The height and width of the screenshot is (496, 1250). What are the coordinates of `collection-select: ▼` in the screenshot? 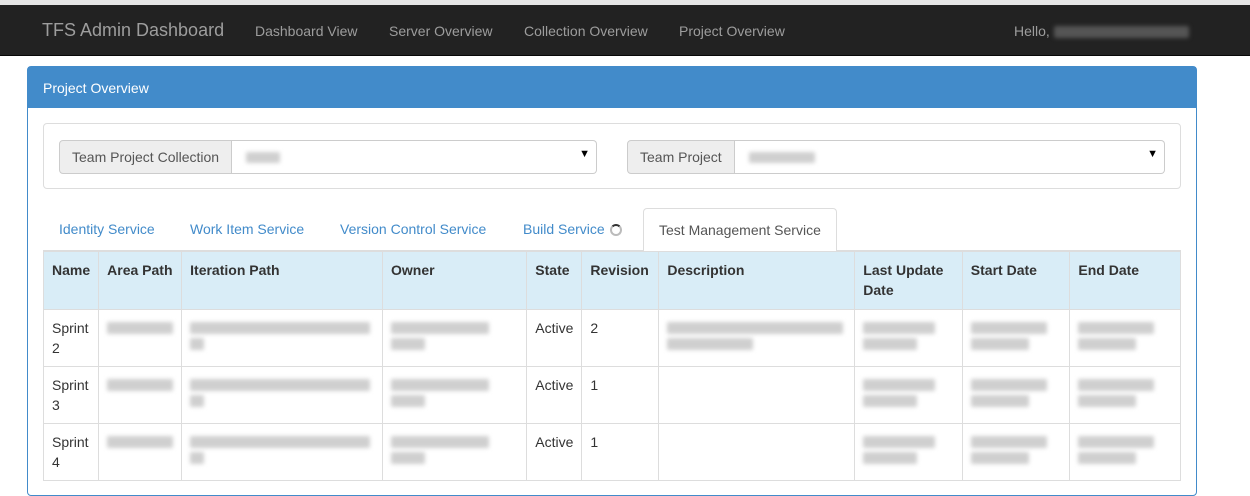 It's located at (414, 157).